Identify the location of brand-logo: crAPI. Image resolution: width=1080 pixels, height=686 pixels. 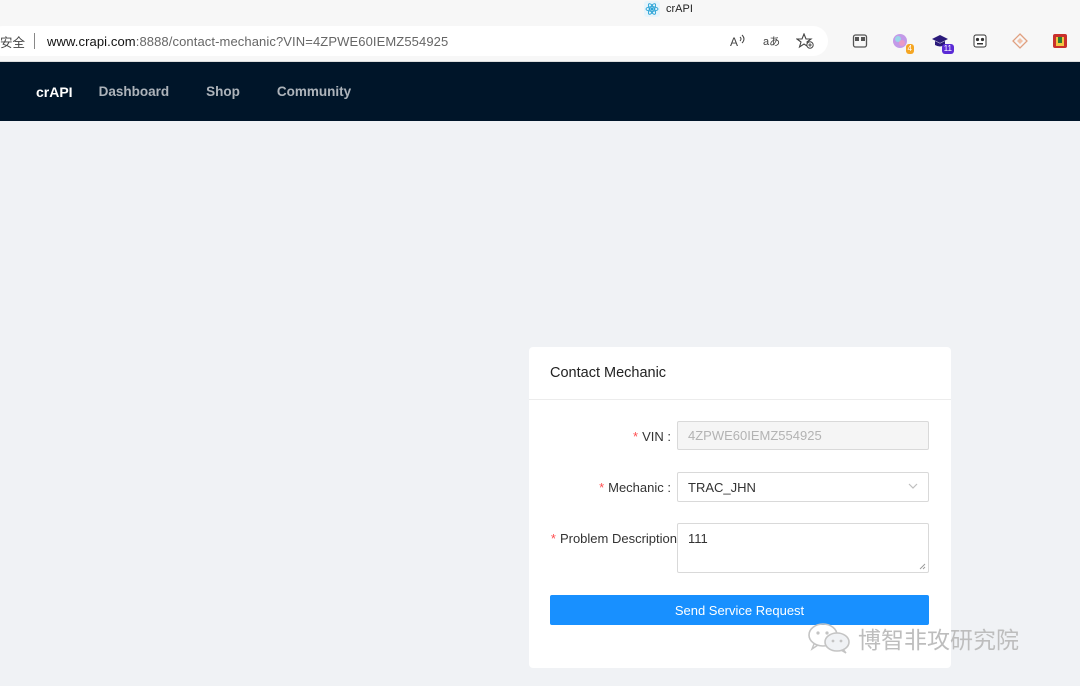
(54, 92).